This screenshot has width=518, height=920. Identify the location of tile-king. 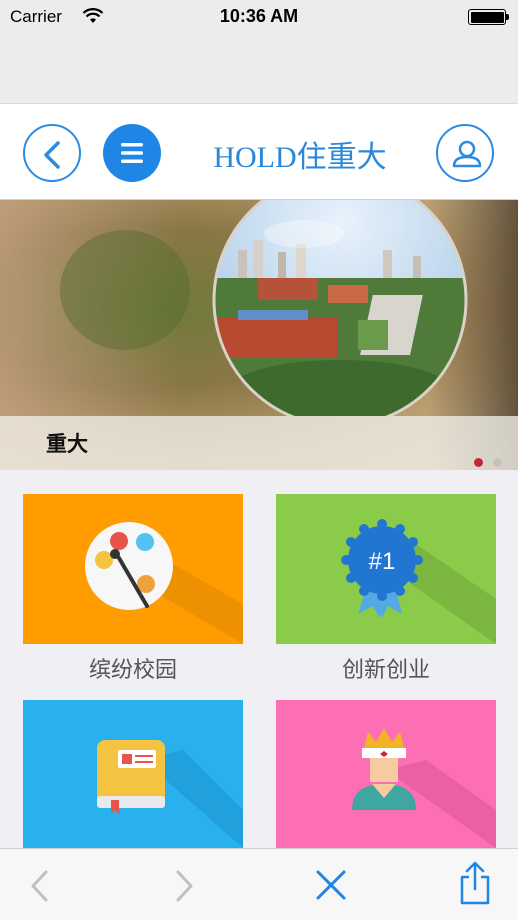
(386, 774).